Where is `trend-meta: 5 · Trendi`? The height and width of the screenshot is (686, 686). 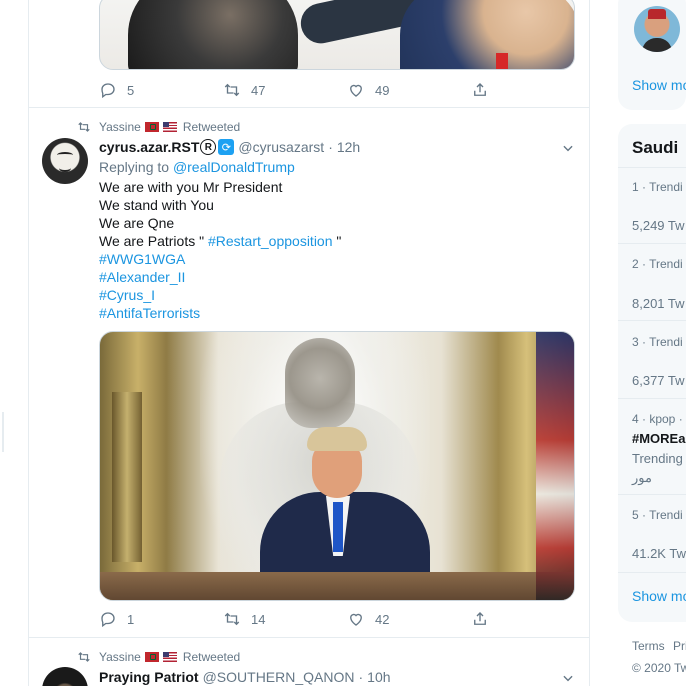
trend-meta: 5 · Trendi is located at coordinates (657, 515).